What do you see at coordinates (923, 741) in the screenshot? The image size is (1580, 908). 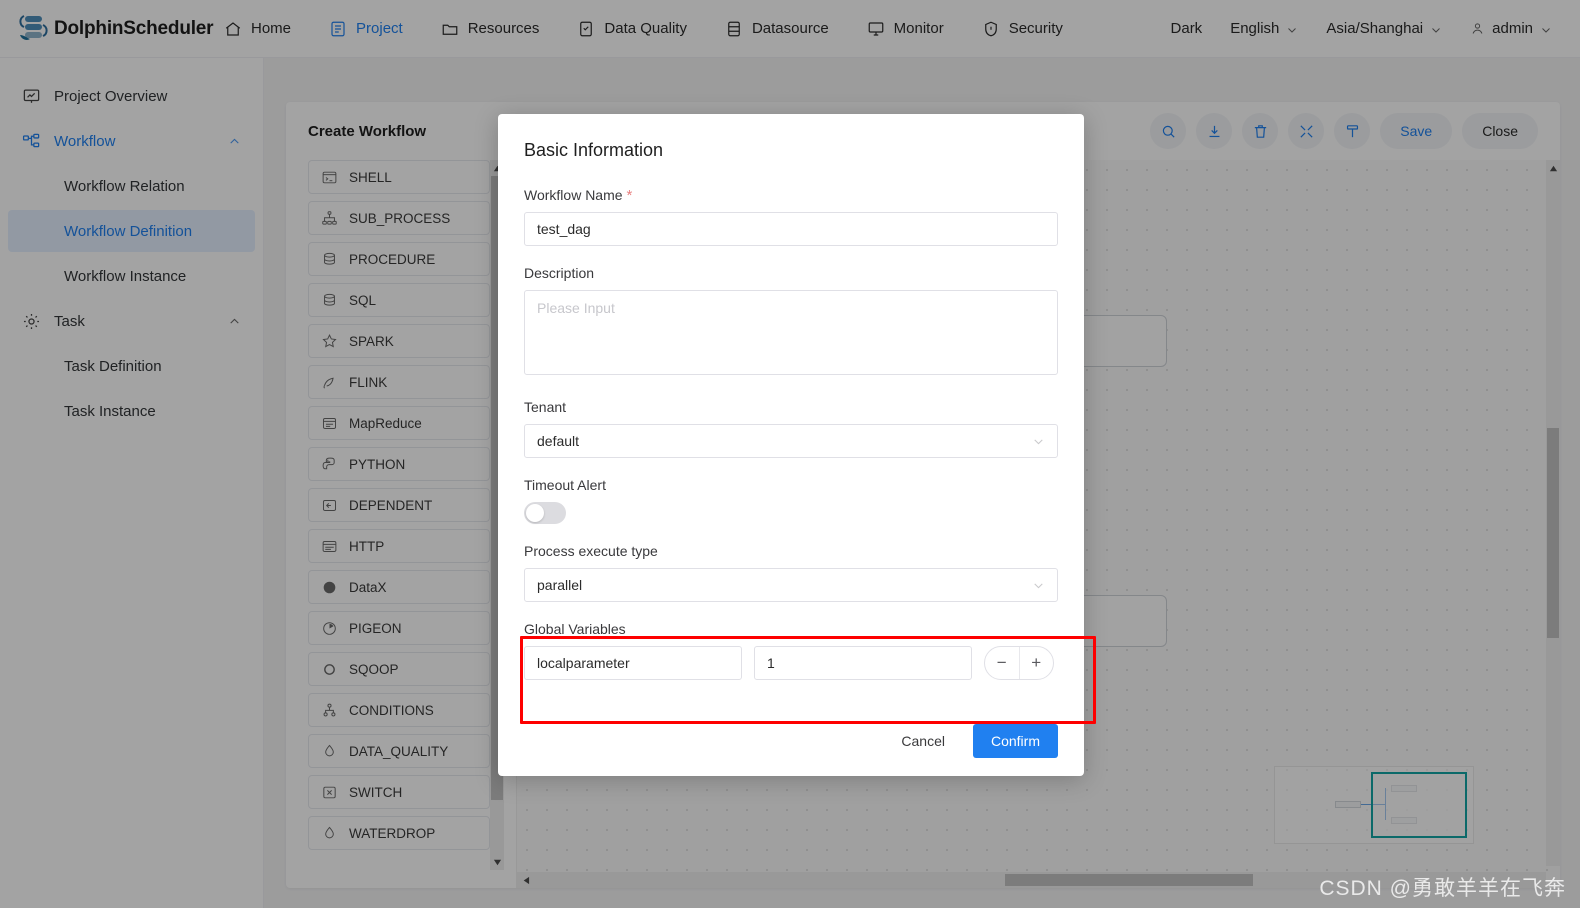 I see `cancel-button: Cancel` at bounding box center [923, 741].